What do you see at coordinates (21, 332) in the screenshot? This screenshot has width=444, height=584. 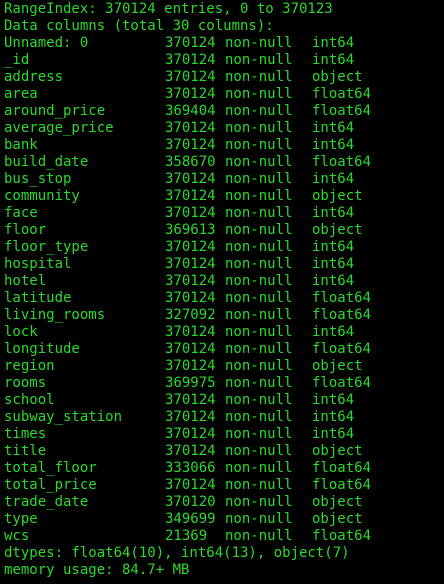 I see `column-name: lock` at bounding box center [21, 332].